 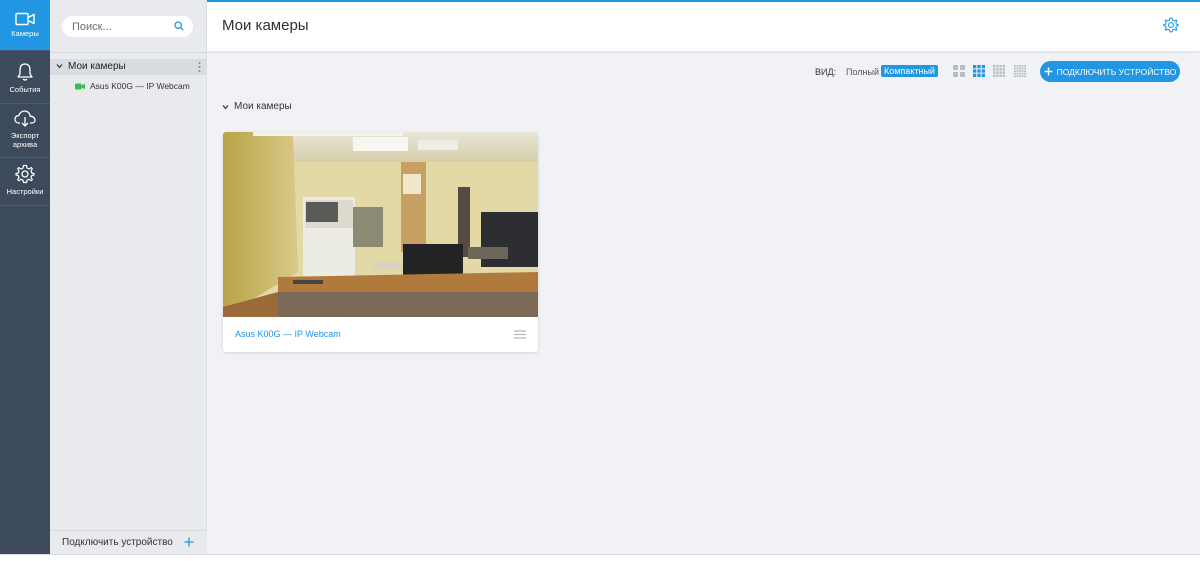 What do you see at coordinates (25, 118) in the screenshot?
I see `cloud-download-icon` at bounding box center [25, 118].